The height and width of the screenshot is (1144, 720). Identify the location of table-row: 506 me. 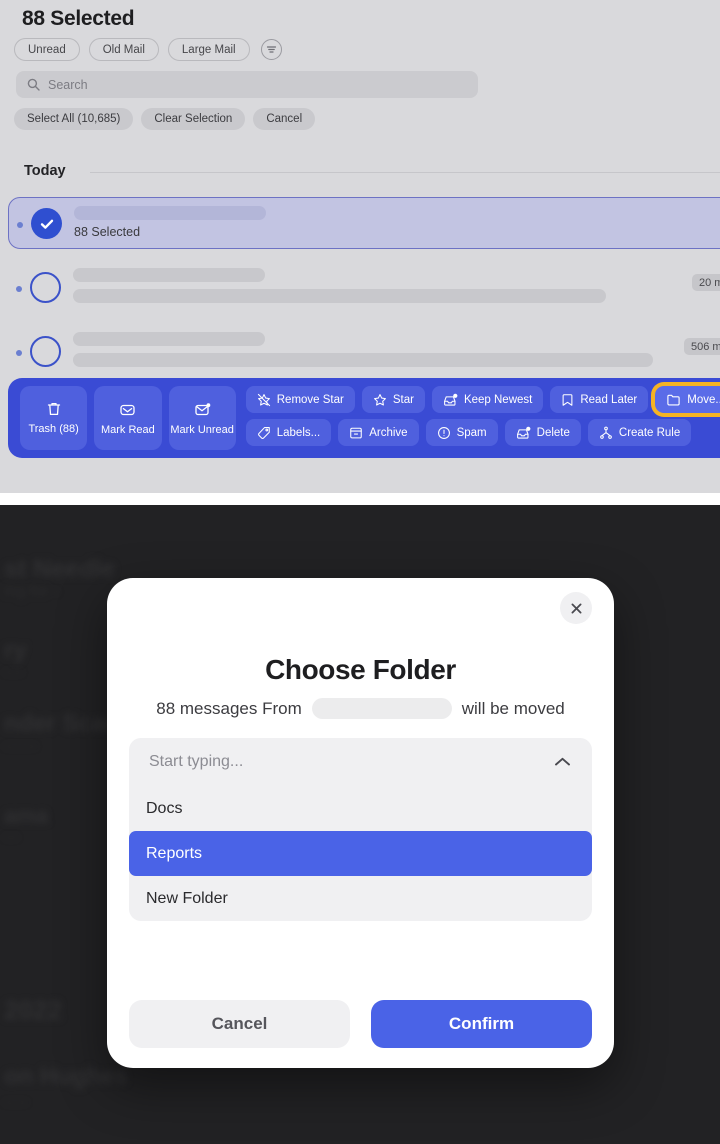
(364, 352).